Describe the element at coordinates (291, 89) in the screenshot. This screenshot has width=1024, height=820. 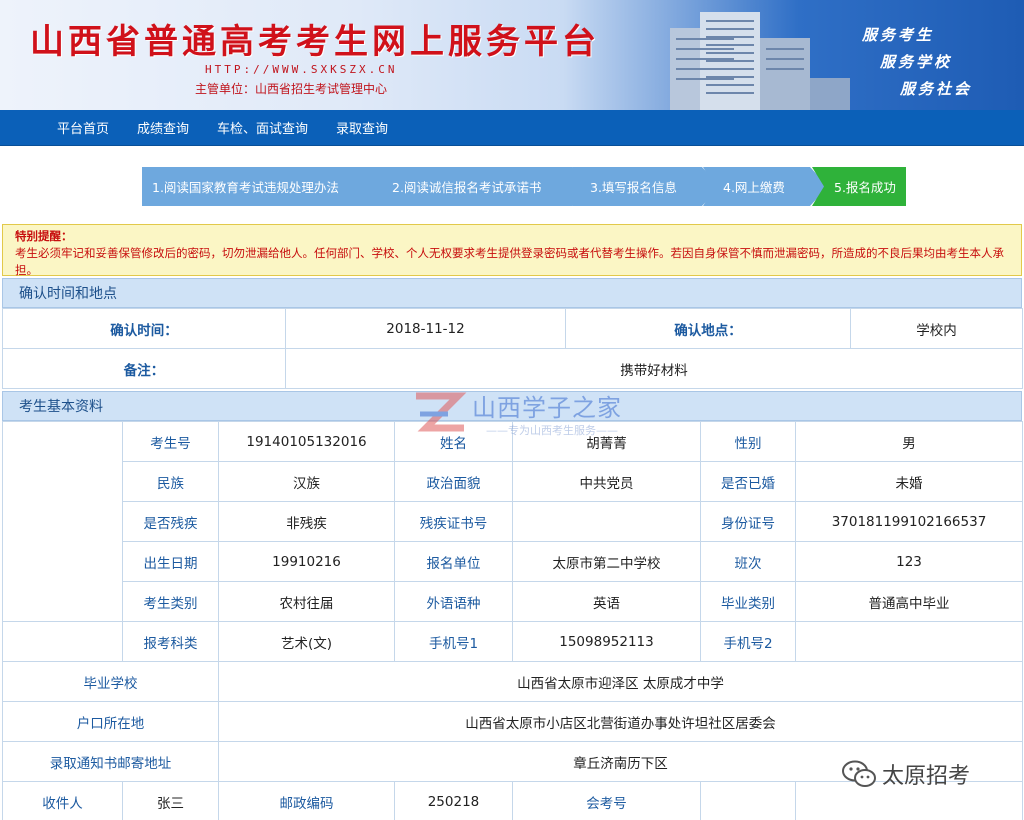
I see `site-host: 主管单位：山西省招生考试管理中心` at that location.